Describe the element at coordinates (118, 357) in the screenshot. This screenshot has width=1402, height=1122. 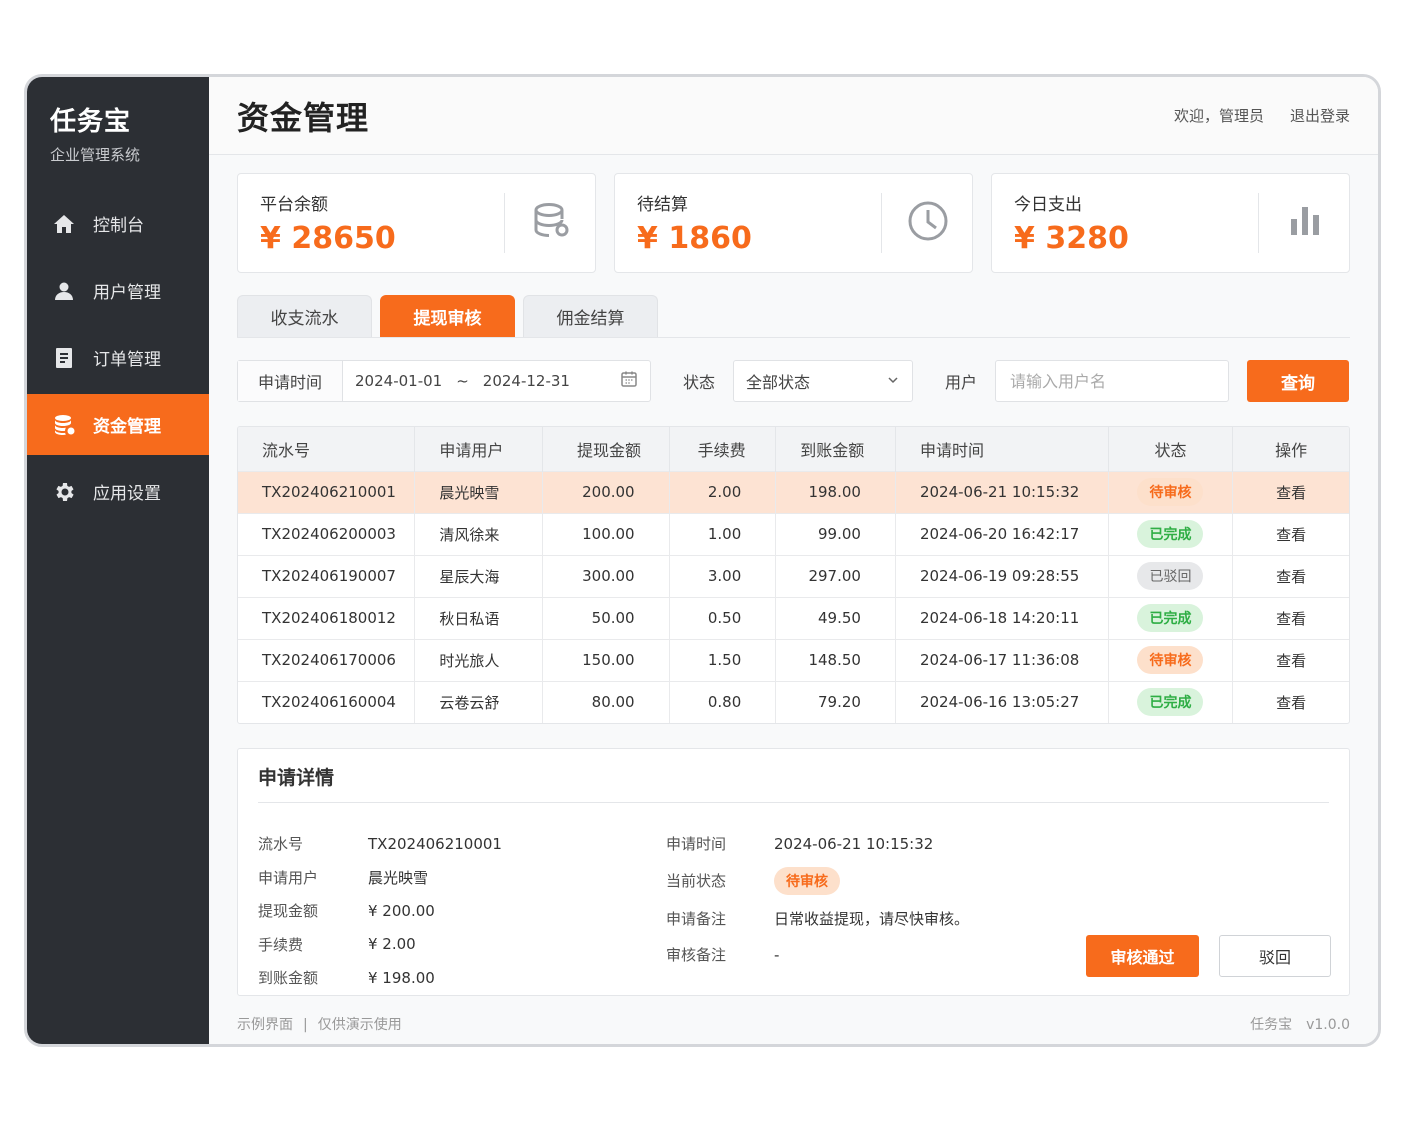
I see `sidebar-item-orders: 订单管理` at that location.